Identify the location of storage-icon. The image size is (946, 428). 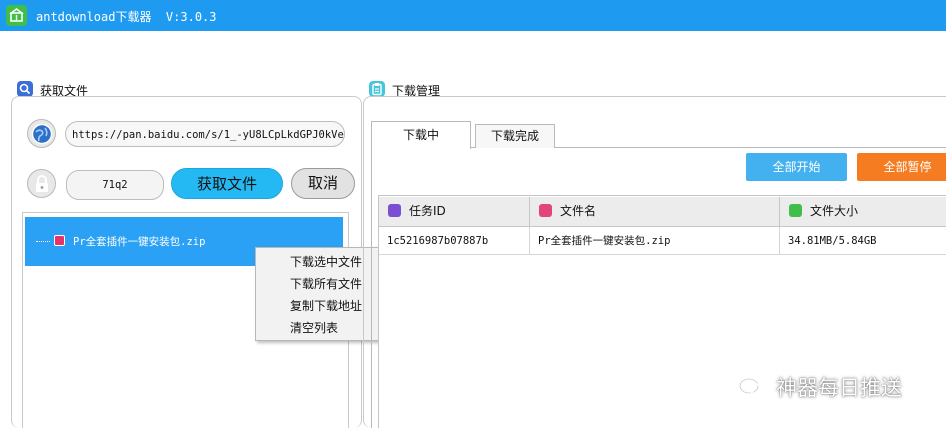
(795, 210).